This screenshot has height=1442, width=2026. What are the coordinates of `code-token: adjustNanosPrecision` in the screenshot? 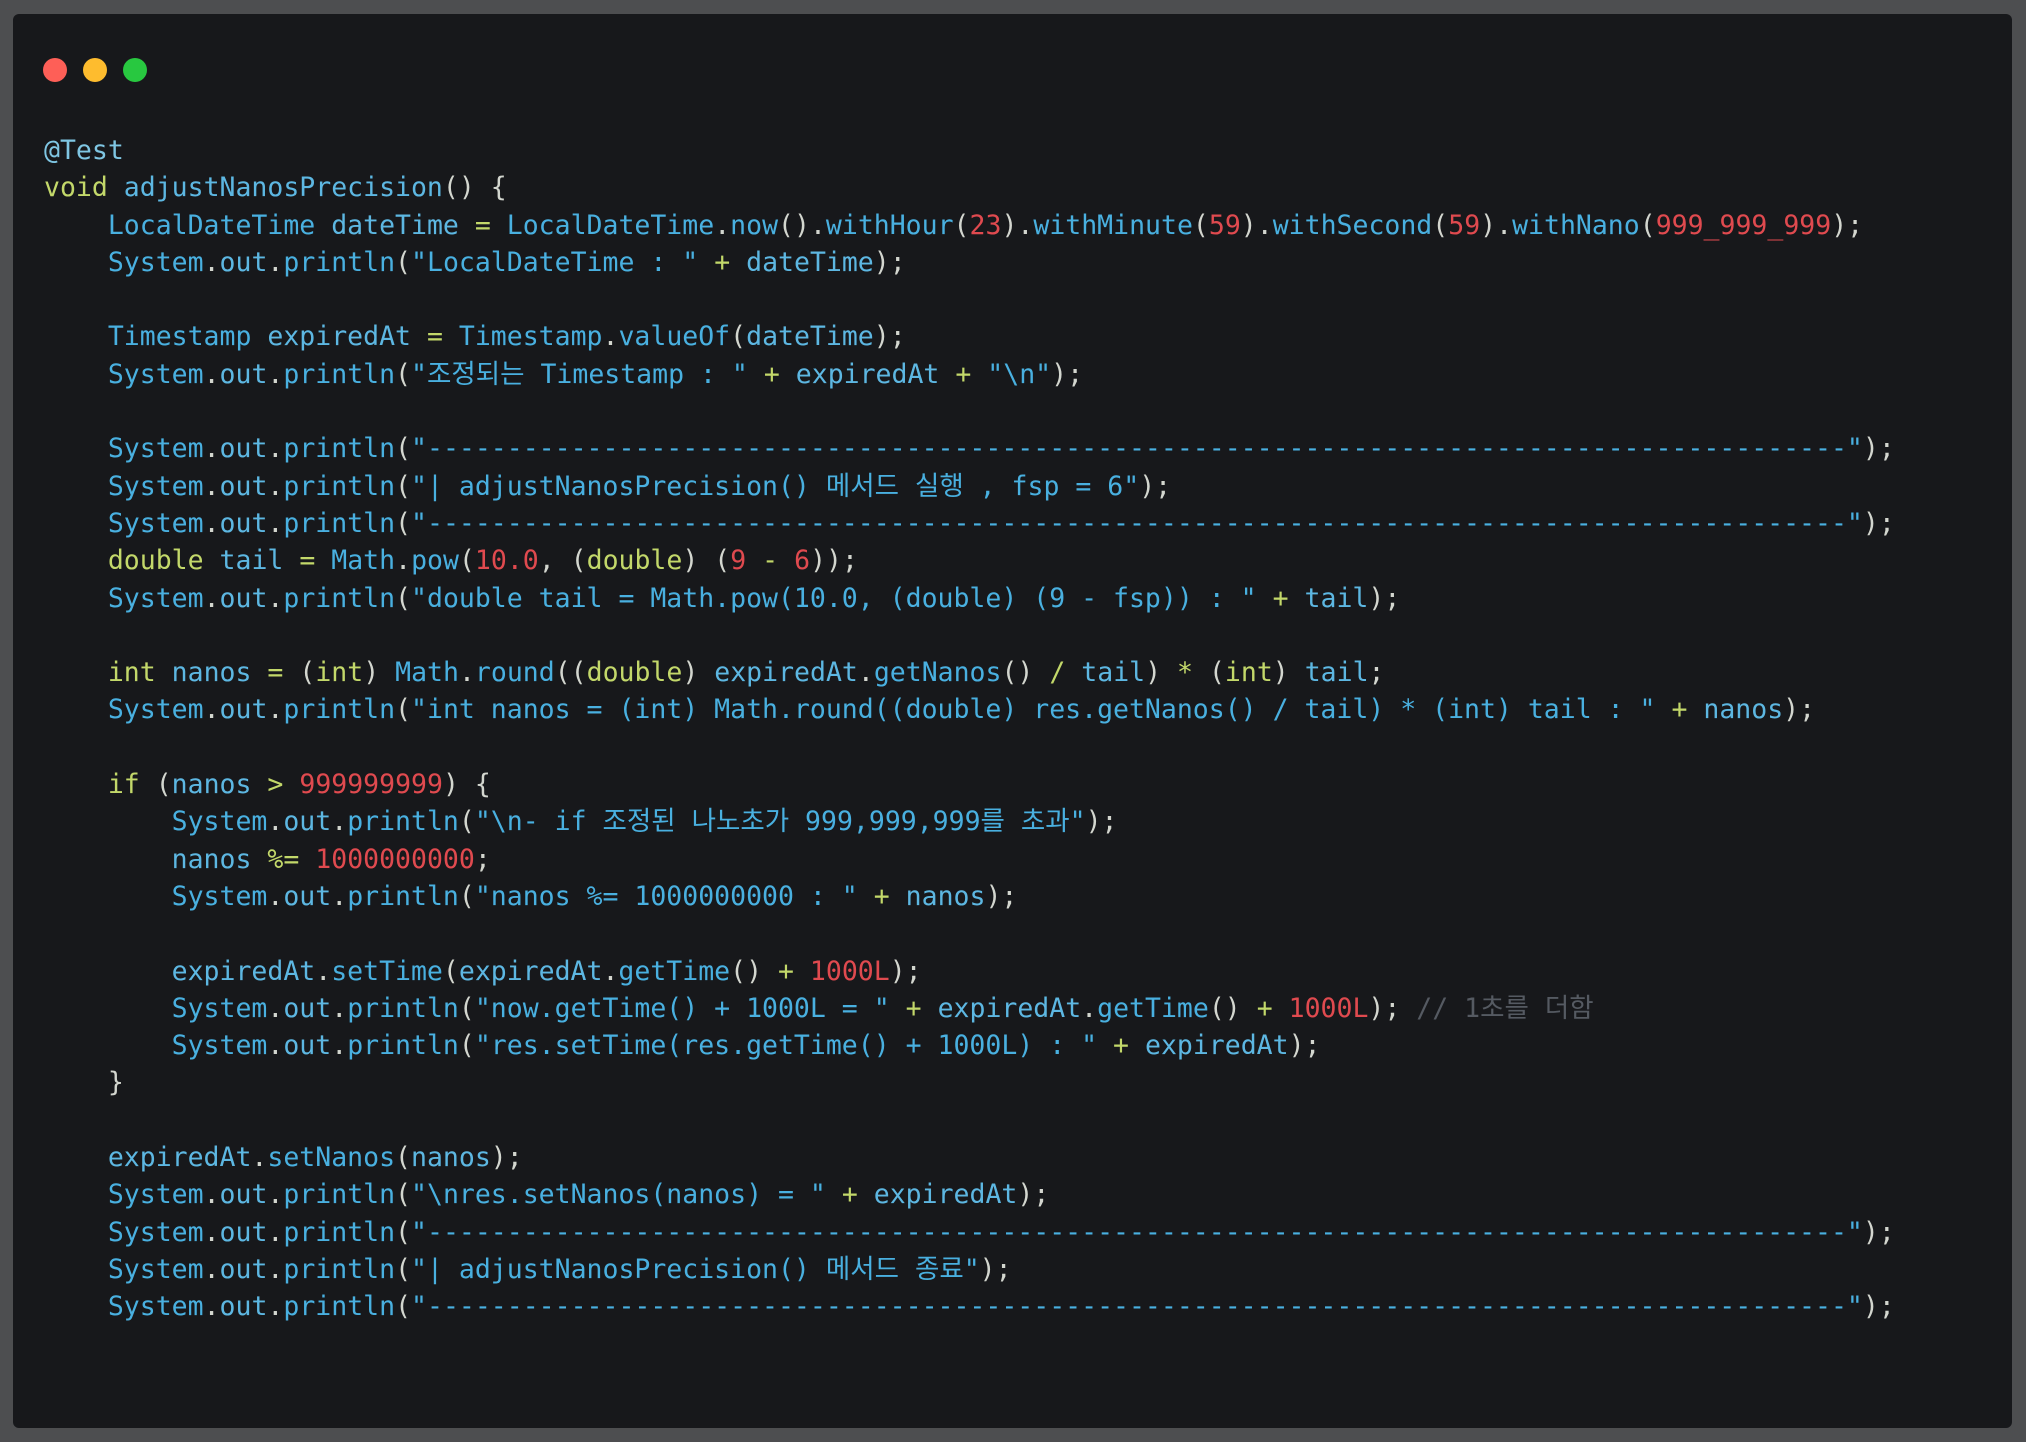 It's located at (283, 188).